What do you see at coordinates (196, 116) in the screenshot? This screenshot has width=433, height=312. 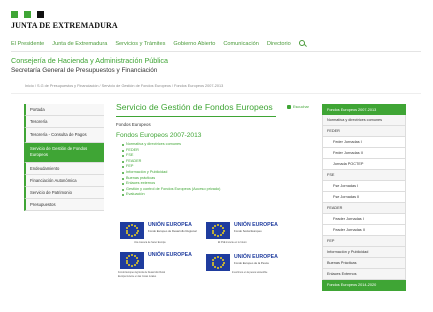 I see `title-divider` at bounding box center [196, 116].